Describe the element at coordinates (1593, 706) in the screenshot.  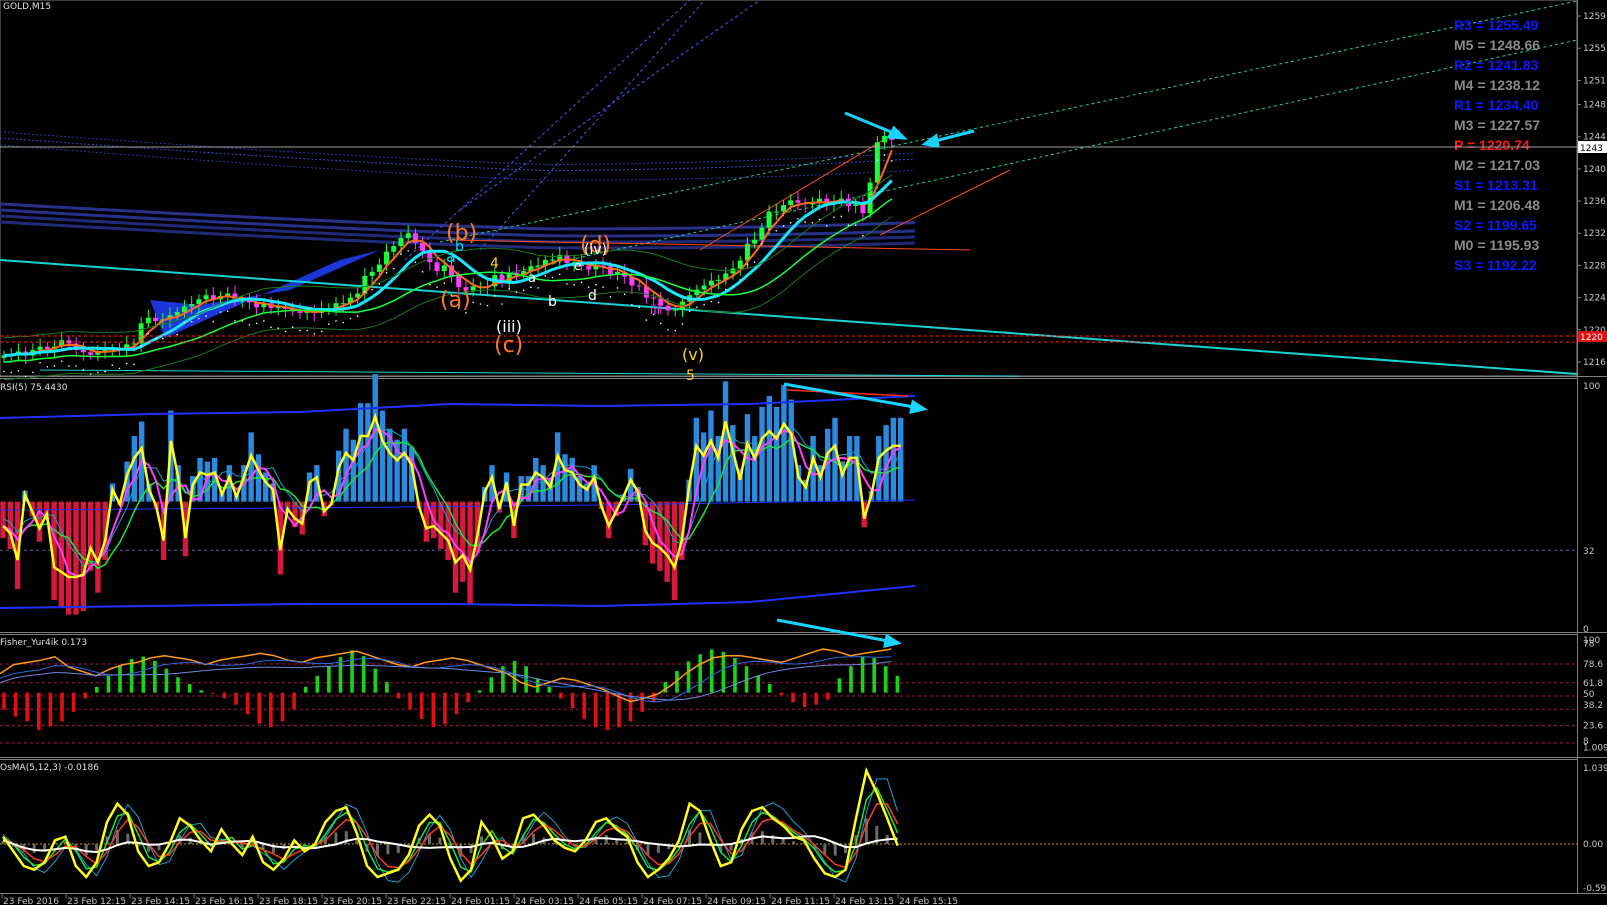
I see `fisher-axis-label: 38.2` at that location.